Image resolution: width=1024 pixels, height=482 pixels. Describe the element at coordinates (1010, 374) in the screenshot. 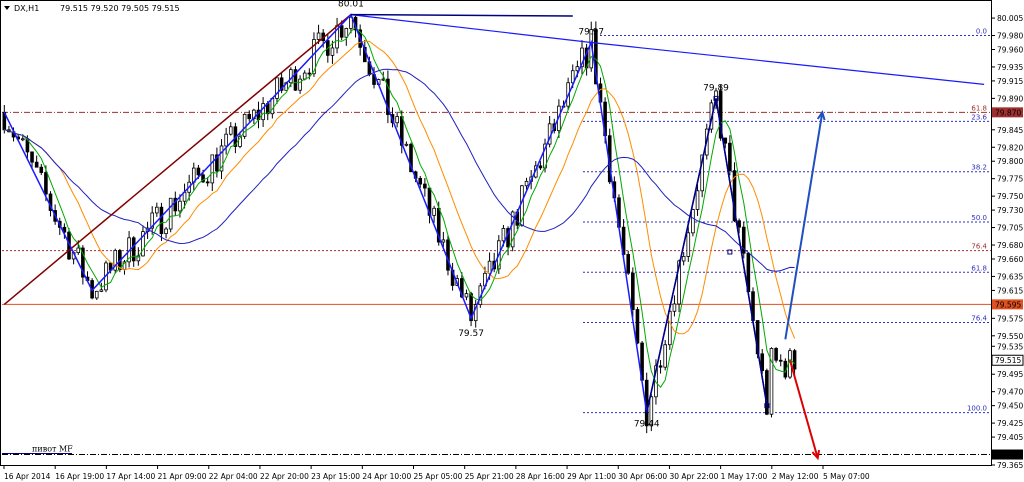

I see `y-tick-label: 79.495` at that location.